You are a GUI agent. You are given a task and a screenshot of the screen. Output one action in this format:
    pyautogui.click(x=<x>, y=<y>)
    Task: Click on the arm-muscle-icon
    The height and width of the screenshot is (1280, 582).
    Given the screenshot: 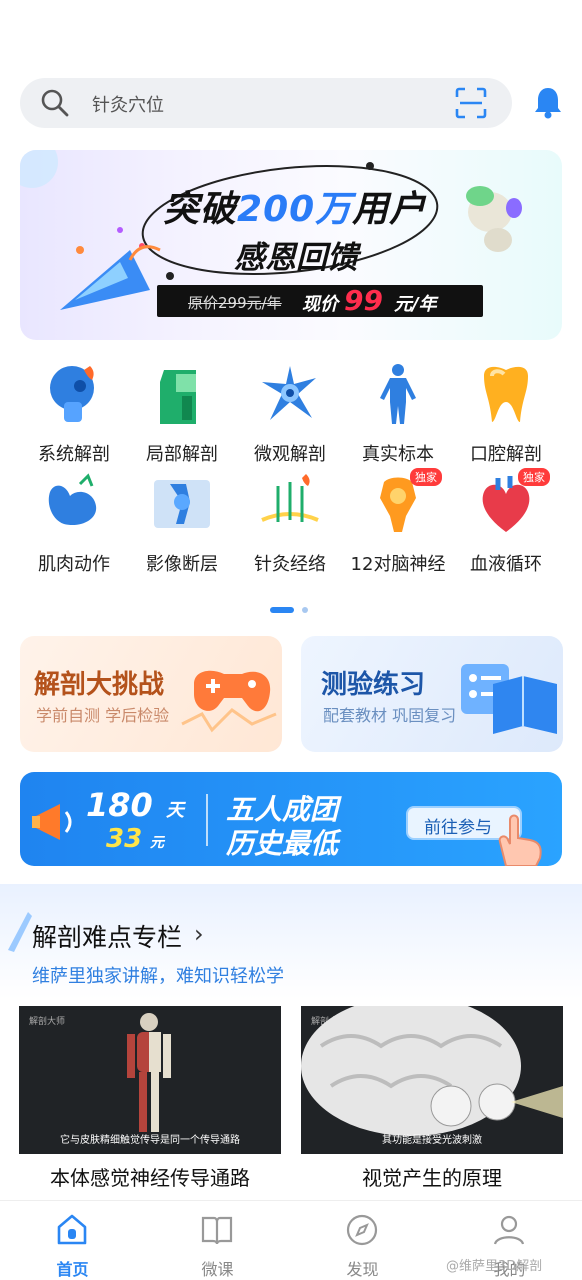 What is the action you would take?
    pyautogui.click(x=72, y=499)
    